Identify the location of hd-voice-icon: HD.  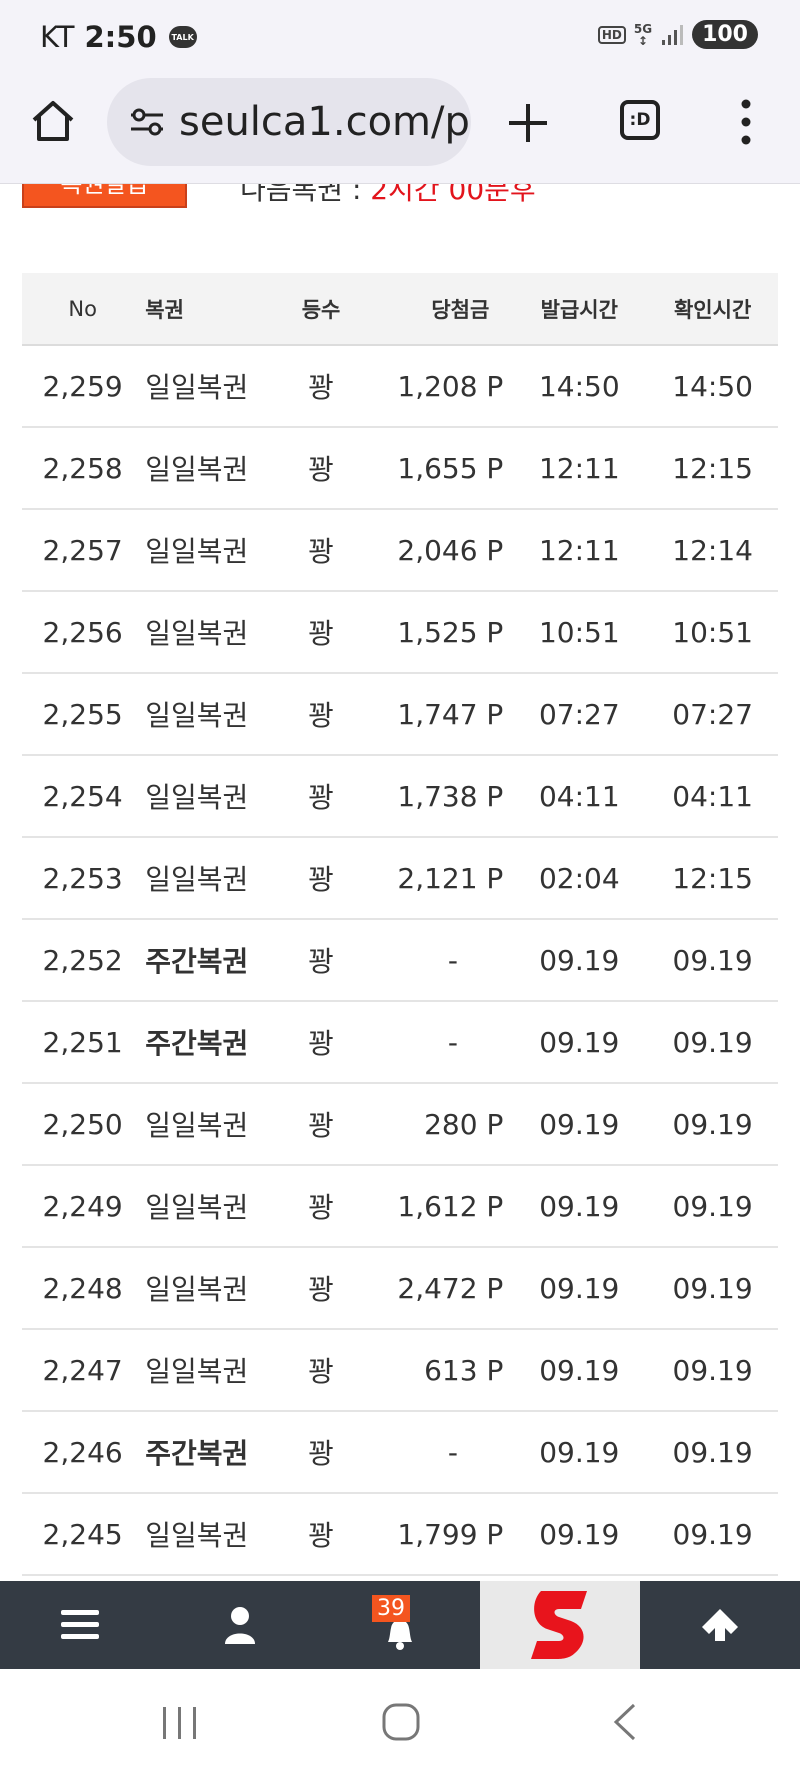
(611, 34).